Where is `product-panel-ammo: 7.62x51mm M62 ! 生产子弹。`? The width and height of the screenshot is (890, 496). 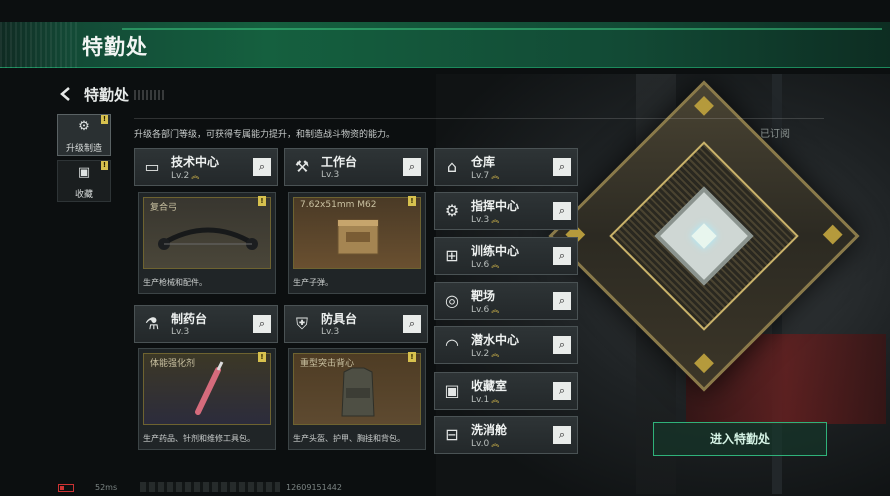 product-panel-ammo: 7.62x51mm M62 ! 生产子弹。 is located at coordinates (357, 243).